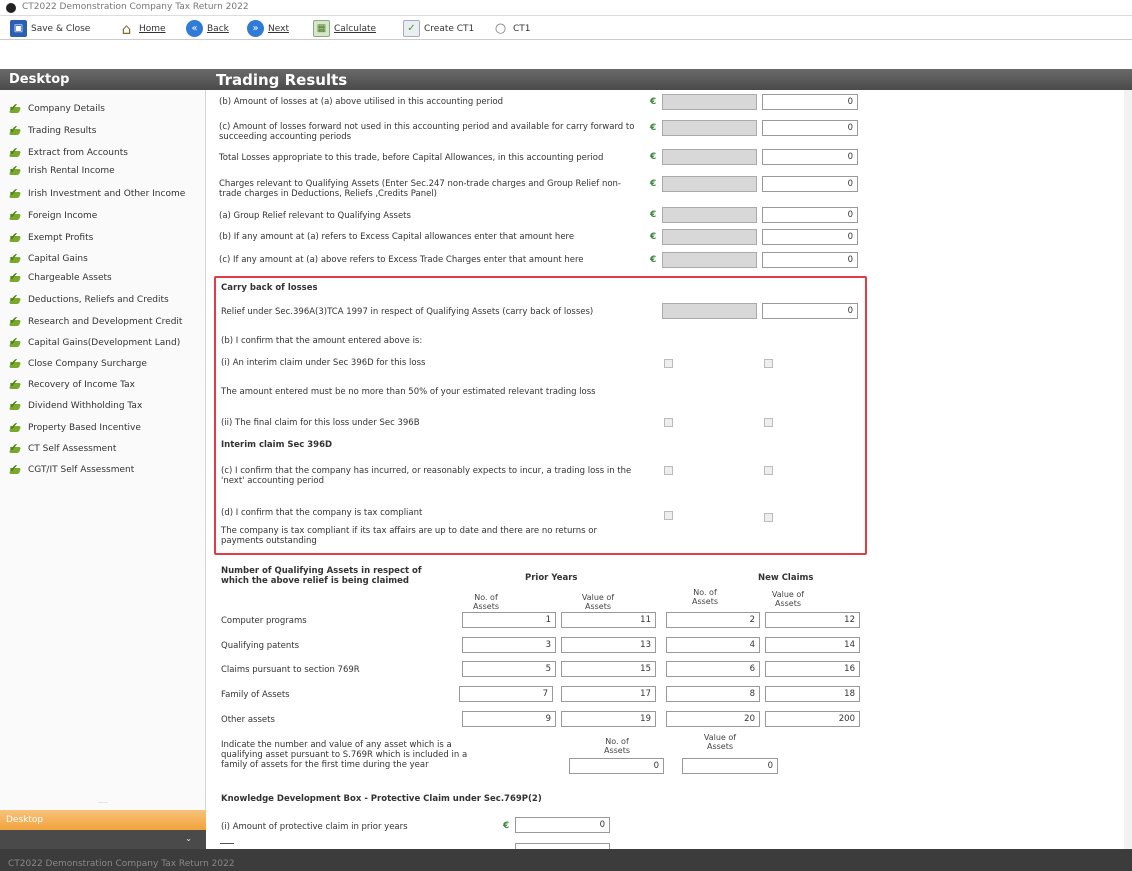  What do you see at coordinates (669, 79) in the screenshot?
I see `page-title: Trading Results` at bounding box center [669, 79].